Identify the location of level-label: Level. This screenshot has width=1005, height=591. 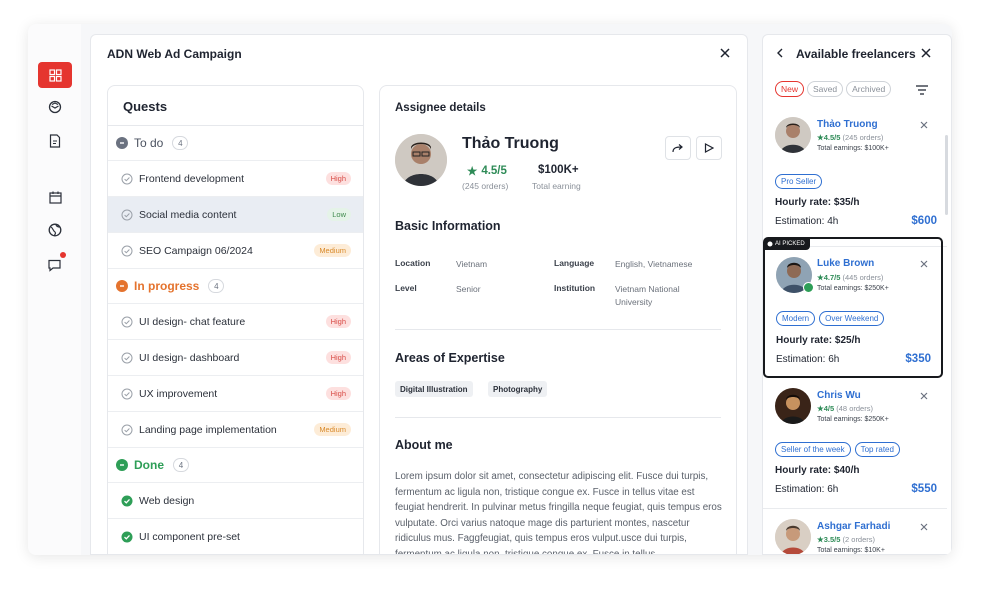
(406, 288).